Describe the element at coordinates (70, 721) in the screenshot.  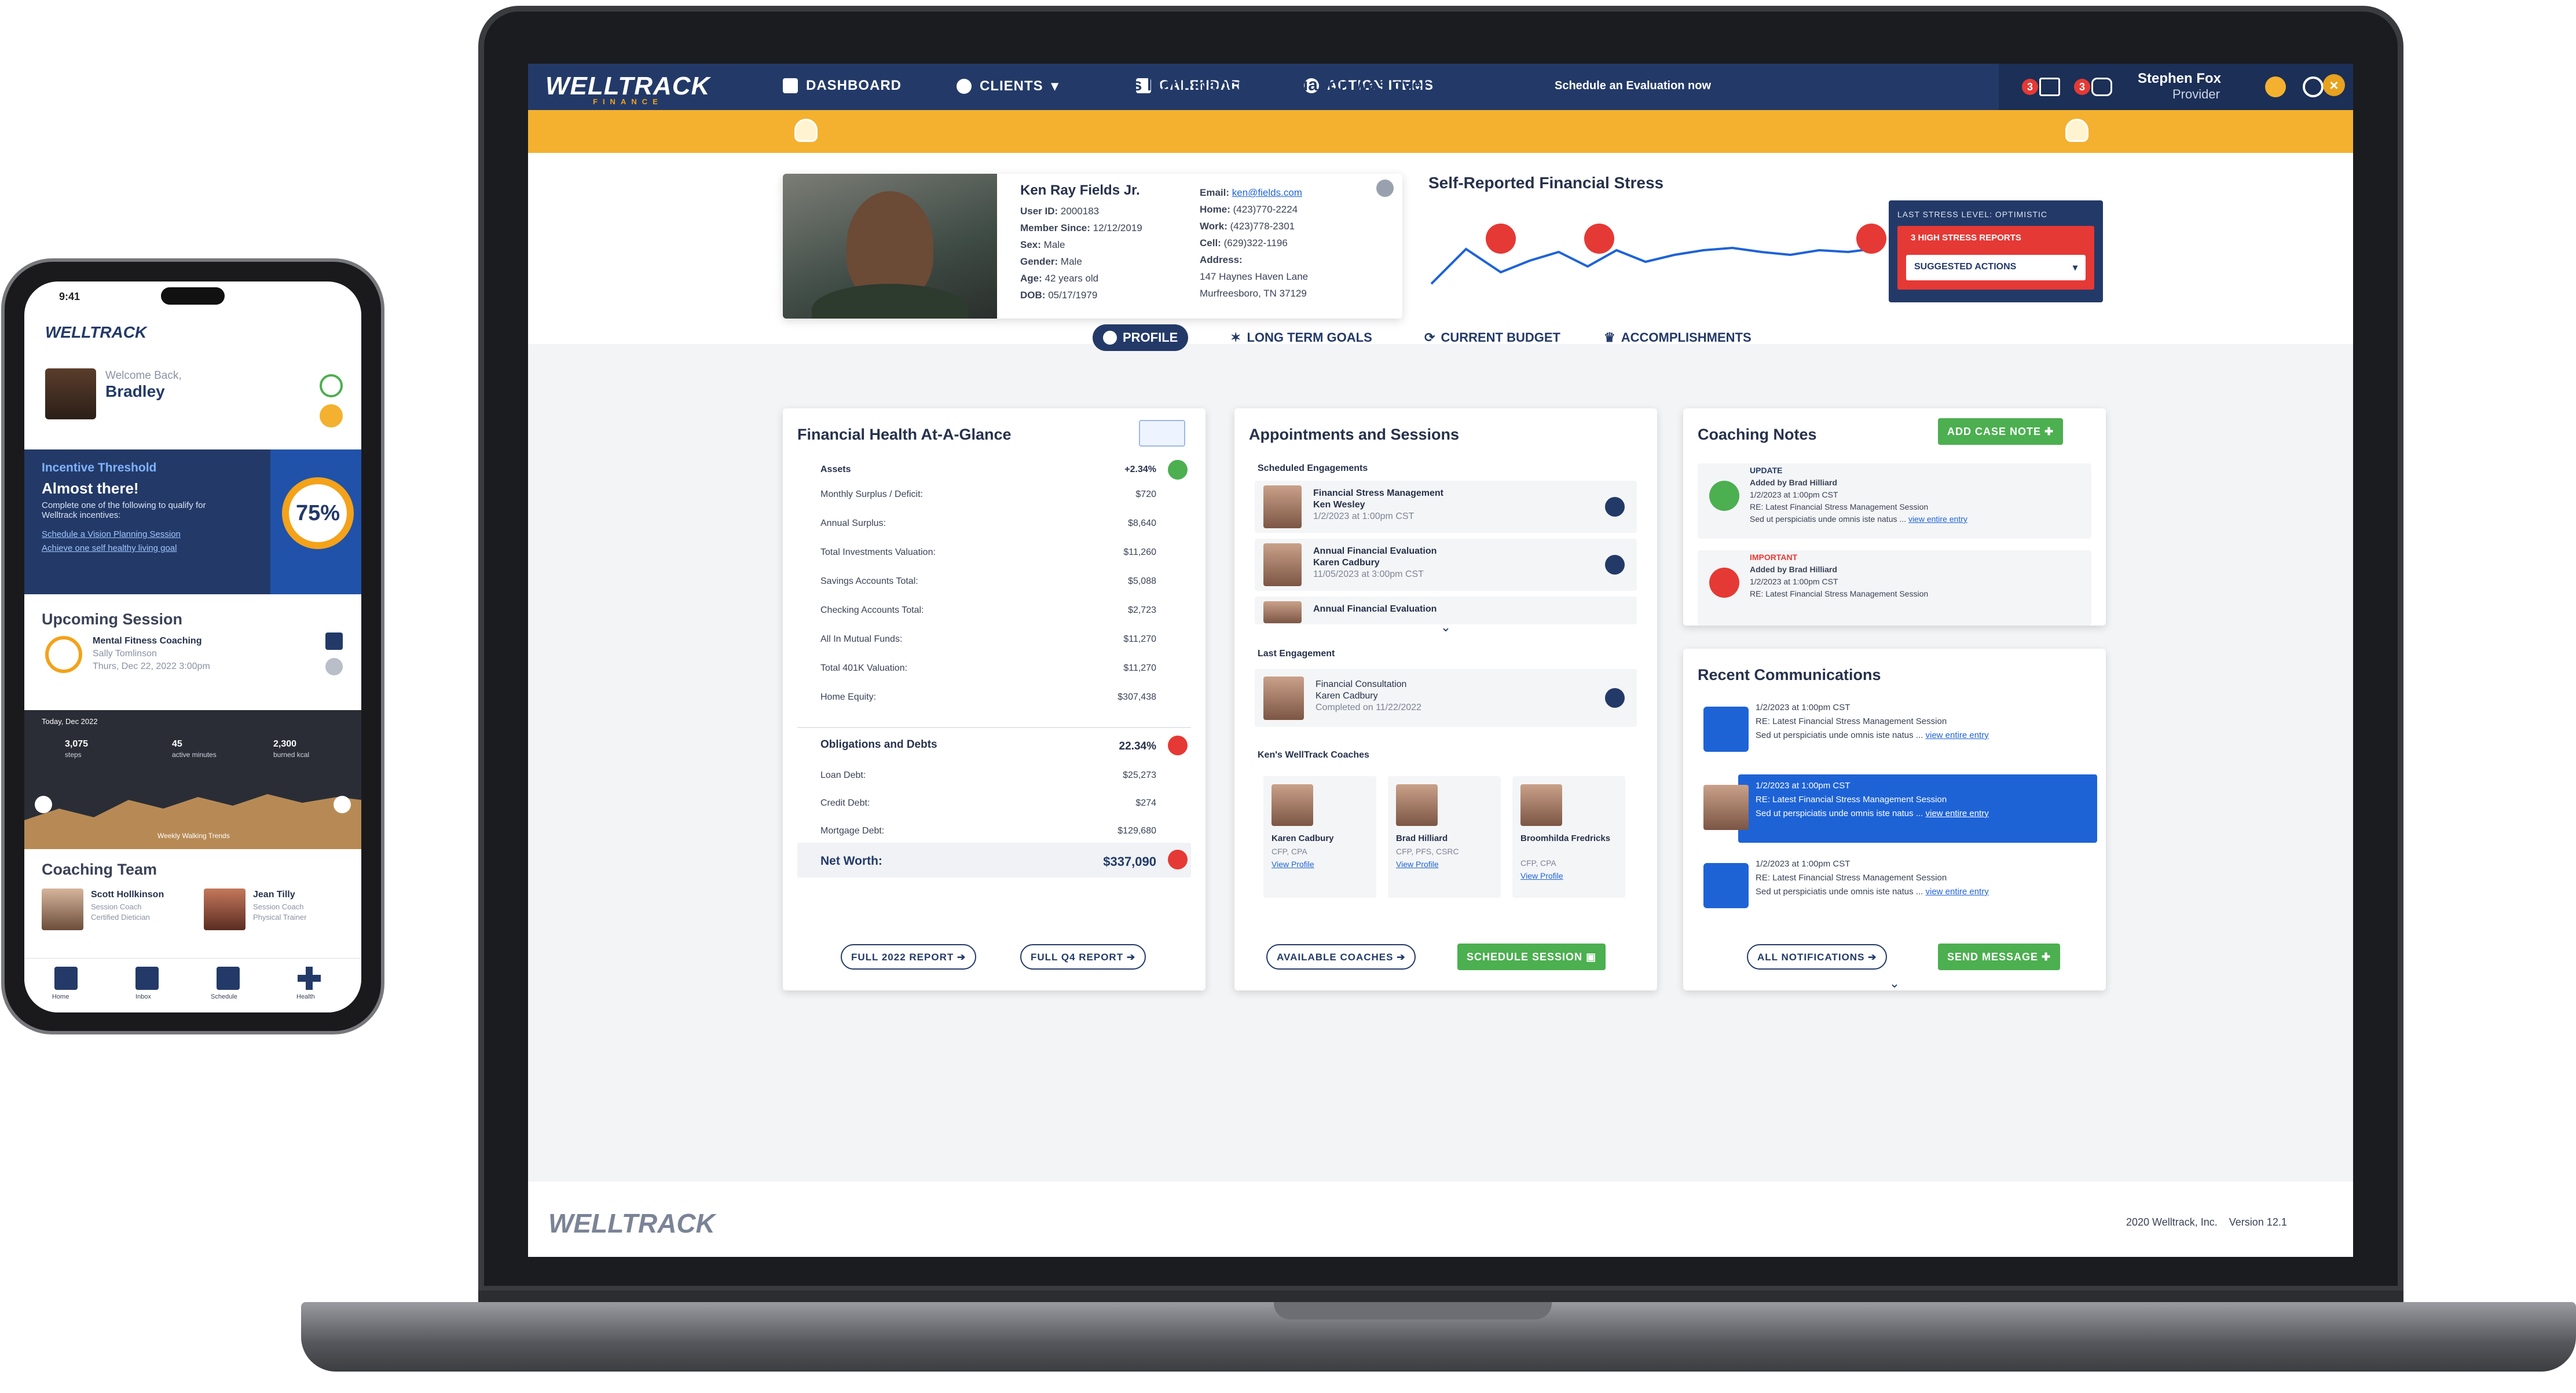
I see `stats-date: Today, Dec 2022` at that location.